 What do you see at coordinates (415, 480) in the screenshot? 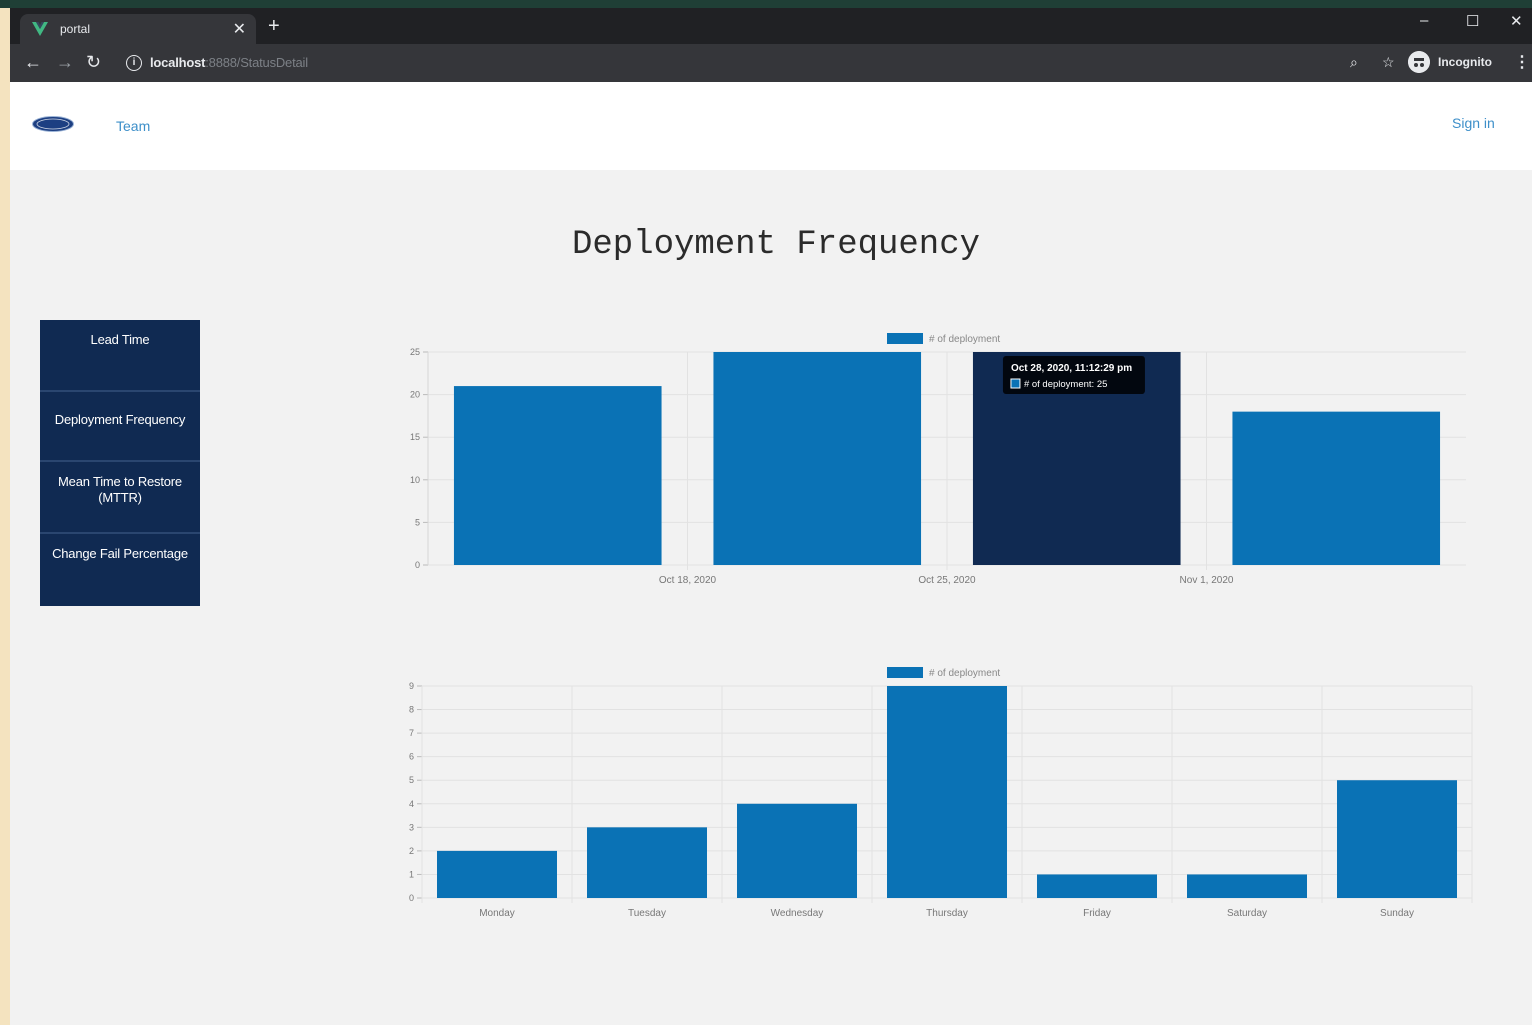
I see `y-tick-label: 10` at bounding box center [415, 480].